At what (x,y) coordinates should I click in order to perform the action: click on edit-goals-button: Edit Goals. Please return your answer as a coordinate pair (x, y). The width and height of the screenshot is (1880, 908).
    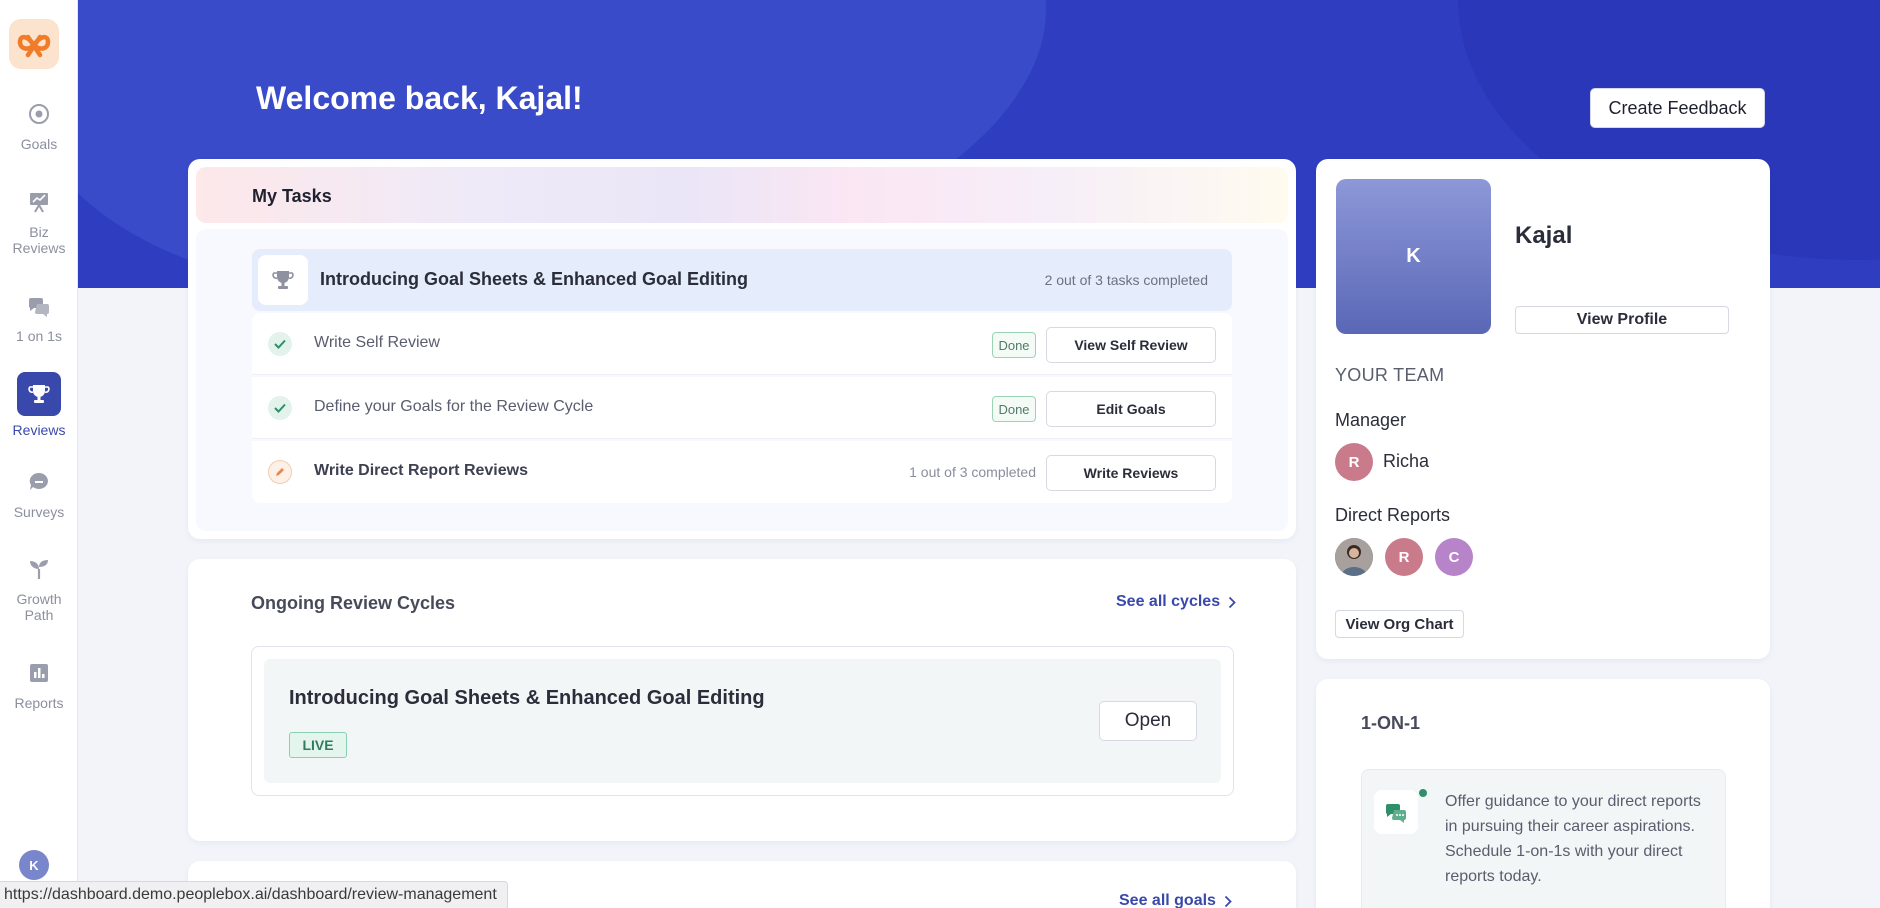
    Looking at the image, I should click on (1131, 409).